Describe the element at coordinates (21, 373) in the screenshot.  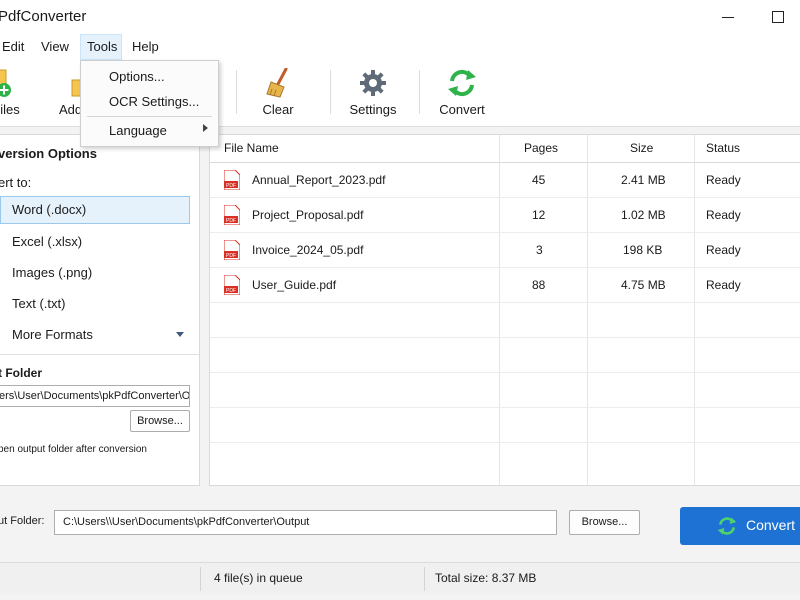
I see `output-folder-heading: t Folder` at that location.